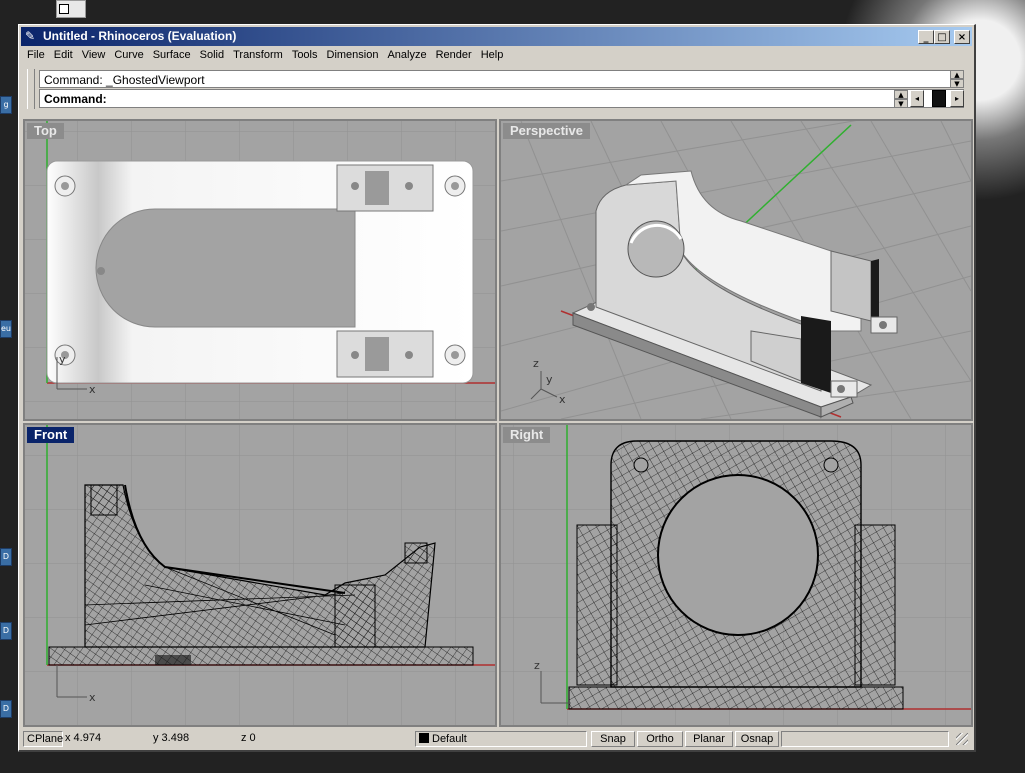 This screenshot has height=773, width=1025. What do you see at coordinates (660, 739) in the screenshot?
I see `ortho-toggle: Ortho` at bounding box center [660, 739].